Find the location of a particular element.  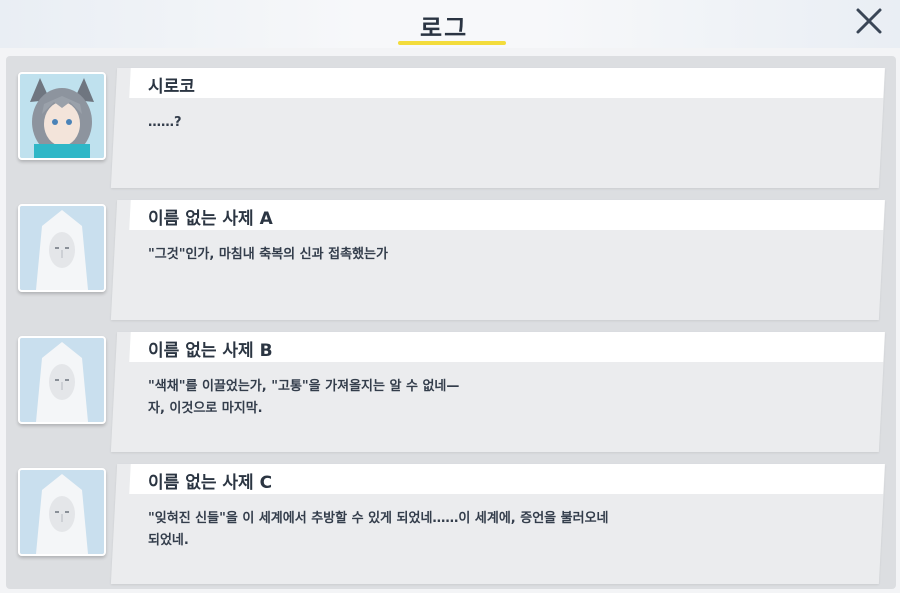

name-bar is located at coordinates (507, 83).